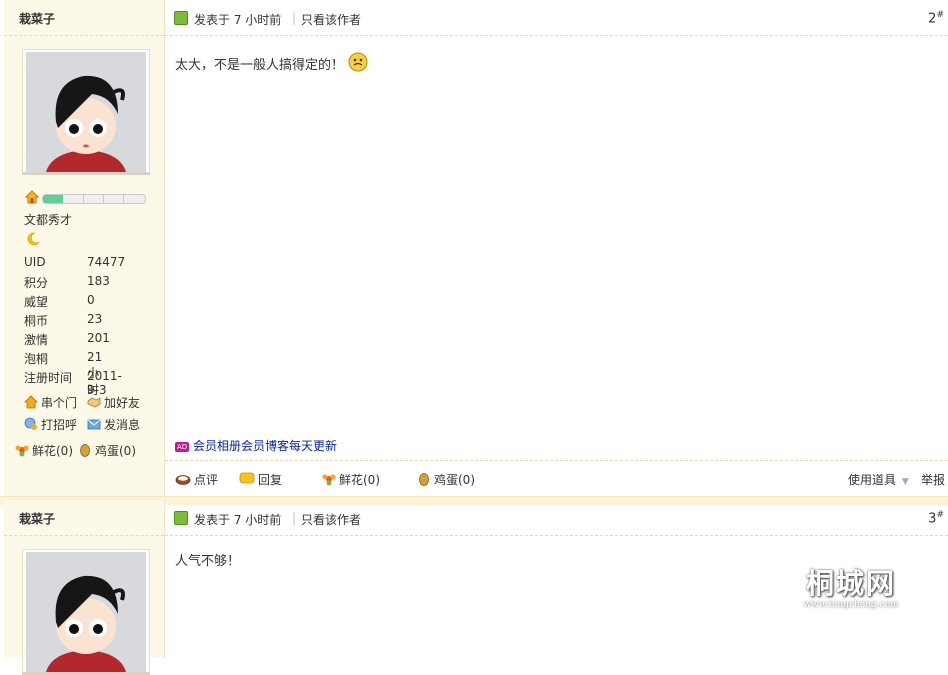 The height and width of the screenshot is (675, 948). I want to click on post-footer: 点评 回复 鲜花(0) 鸡蛋(0) 使用道具 ▼ 举报, so click(556, 478).